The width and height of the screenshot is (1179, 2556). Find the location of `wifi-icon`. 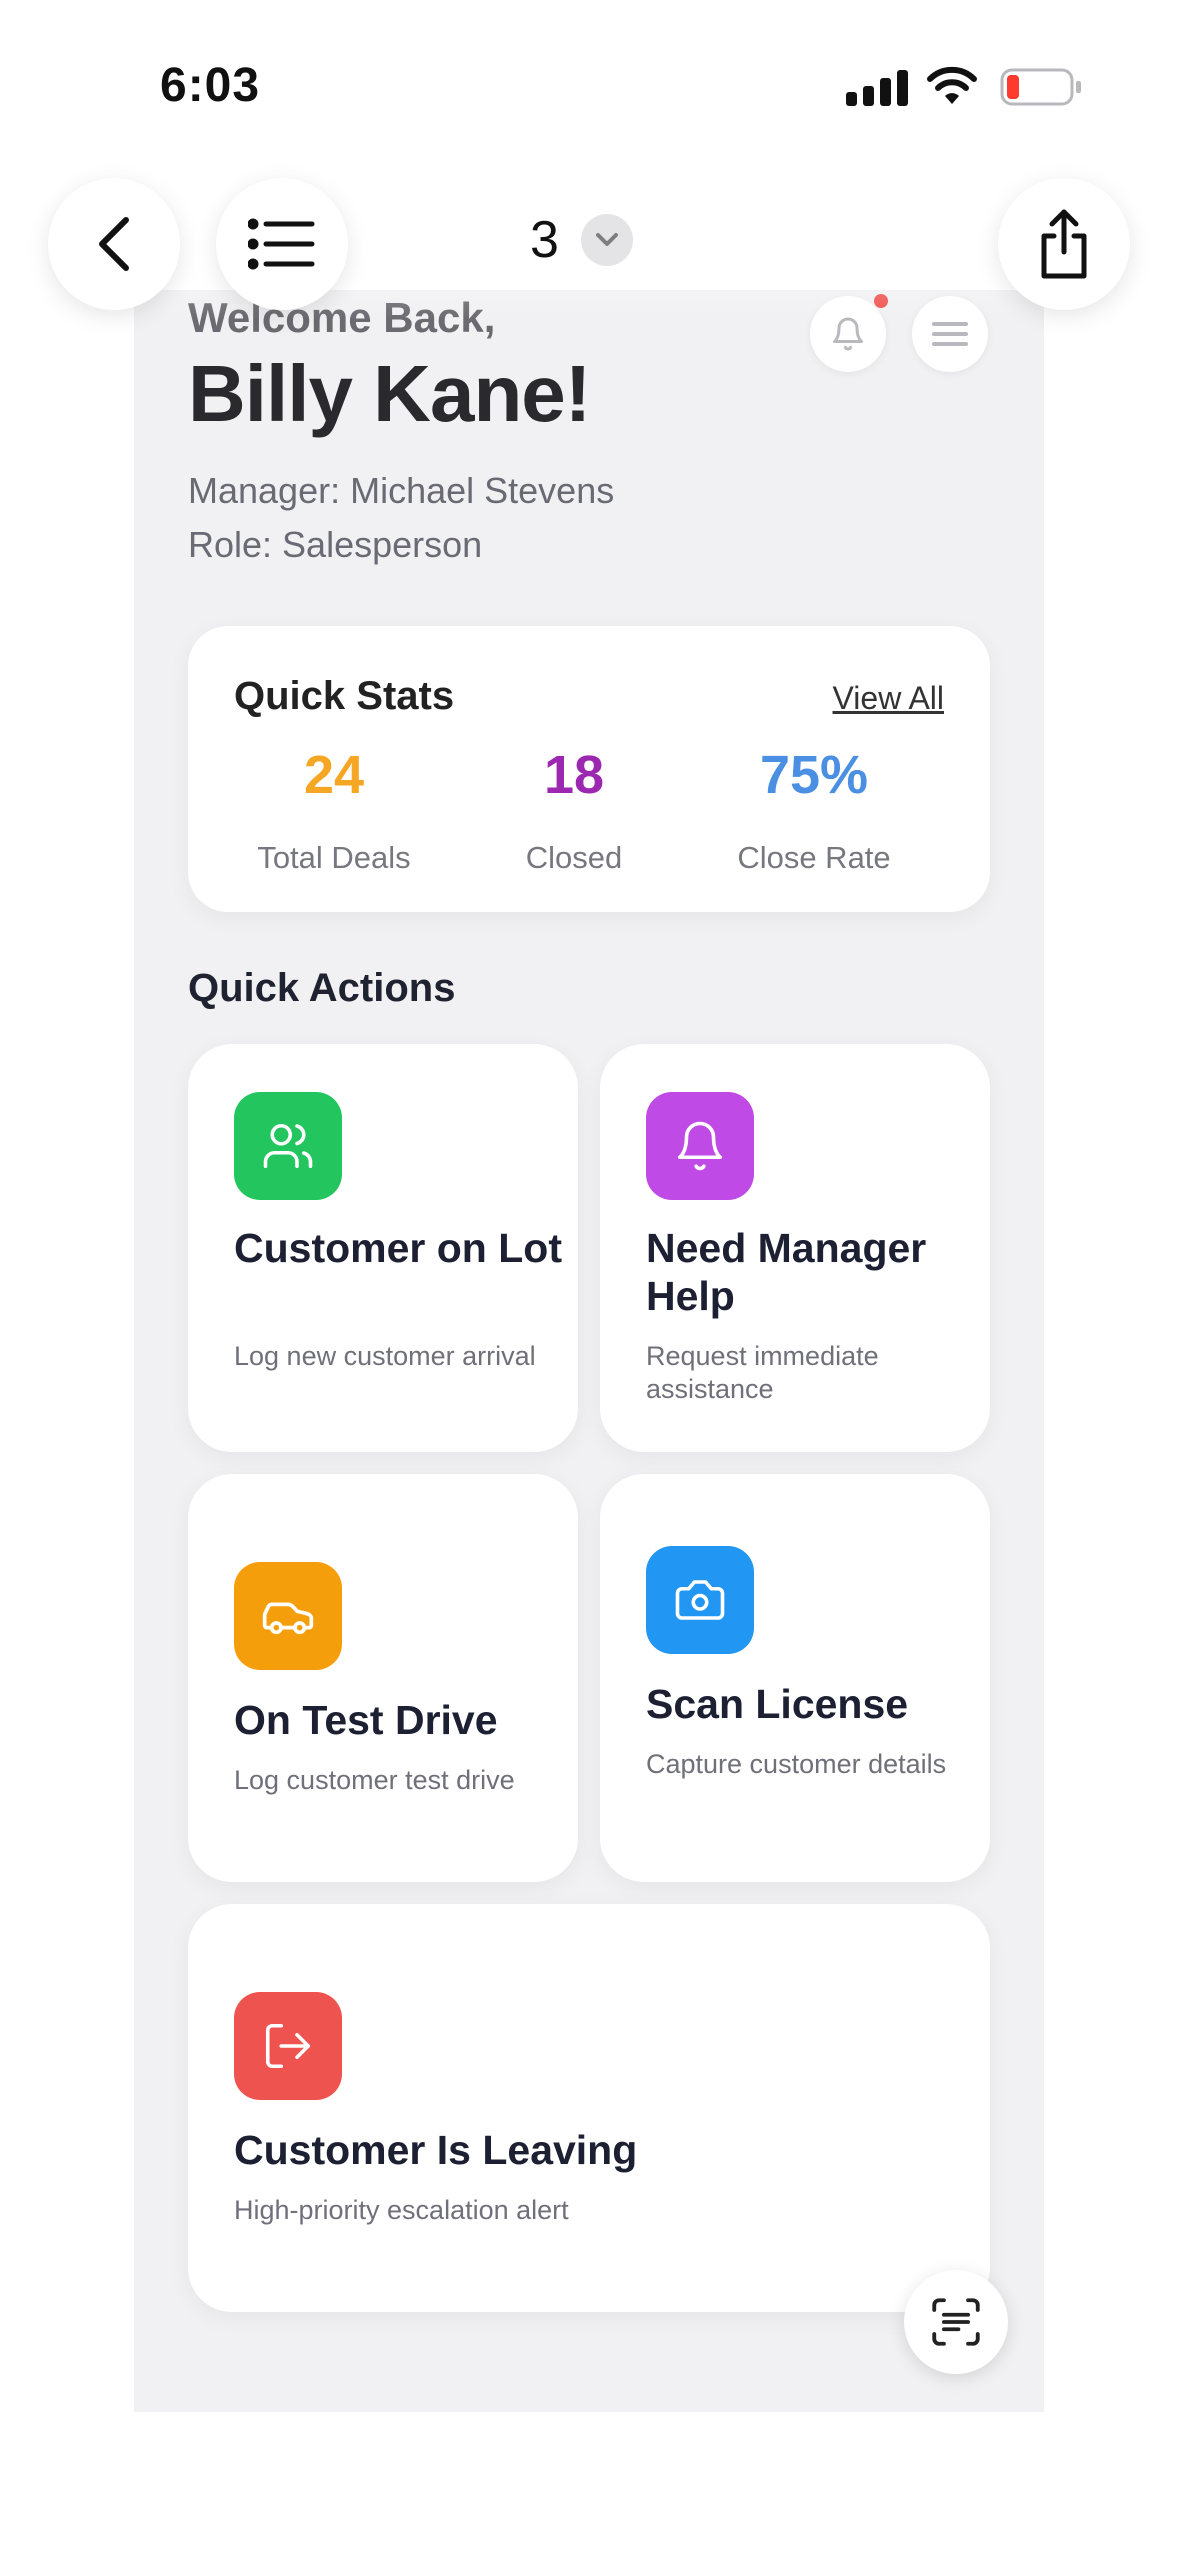

wifi-icon is located at coordinates (952, 85).